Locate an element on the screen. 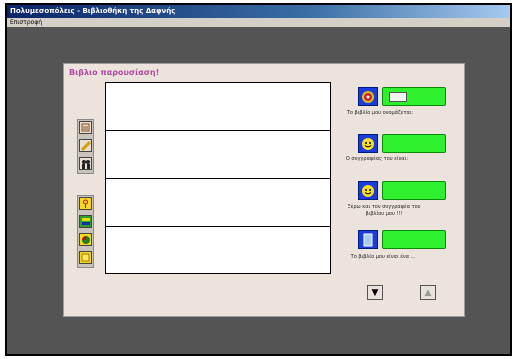 This screenshot has width=515, height=359. scroll-up-button: ▲ is located at coordinates (428, 292).